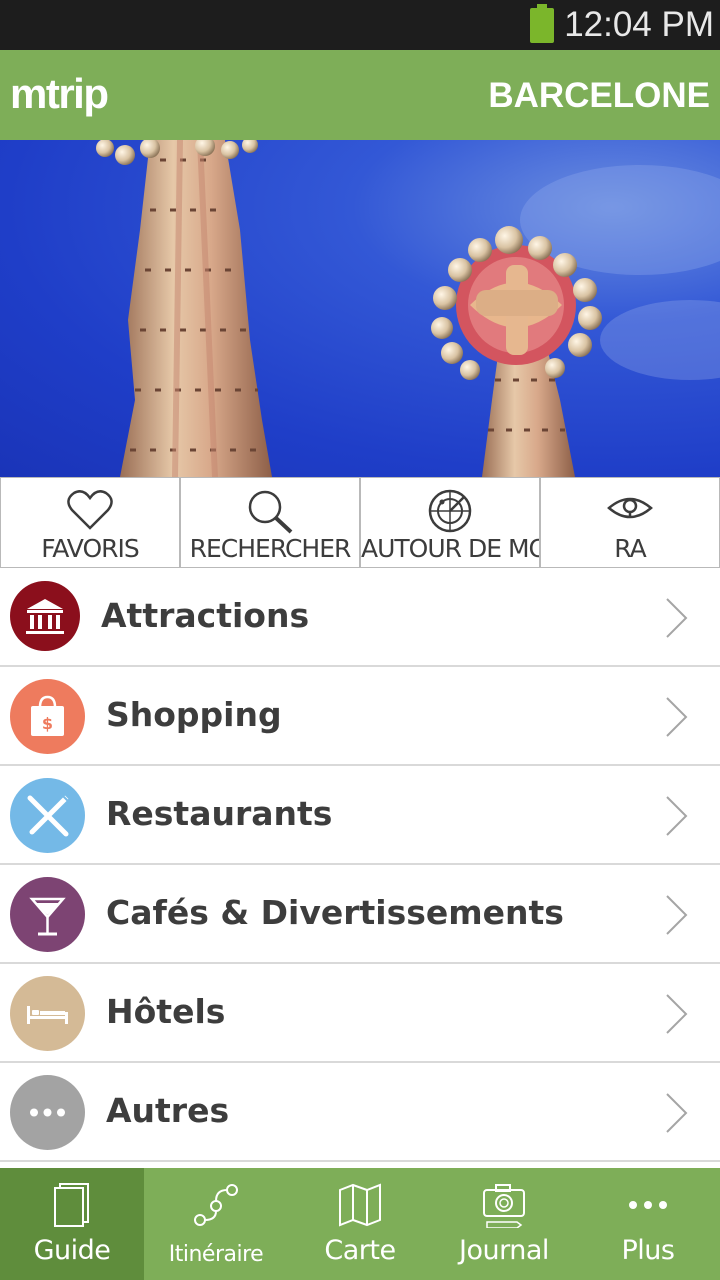 Image resolution: width=720 pixels, height=1280 pixels. What do you see at coordinates (90, 548) in the screenshot?
I see `favorites-label: FAVORIS` at bounding box center [90, 548].